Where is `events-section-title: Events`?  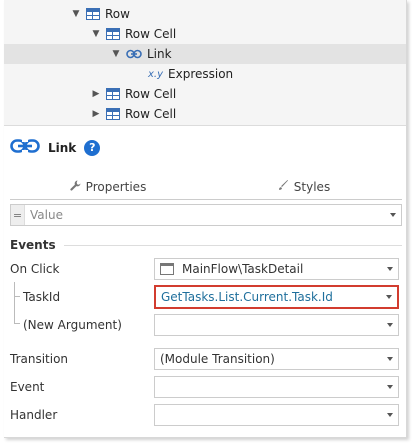
events-section-title: Events is located at coordinates (33, 245).